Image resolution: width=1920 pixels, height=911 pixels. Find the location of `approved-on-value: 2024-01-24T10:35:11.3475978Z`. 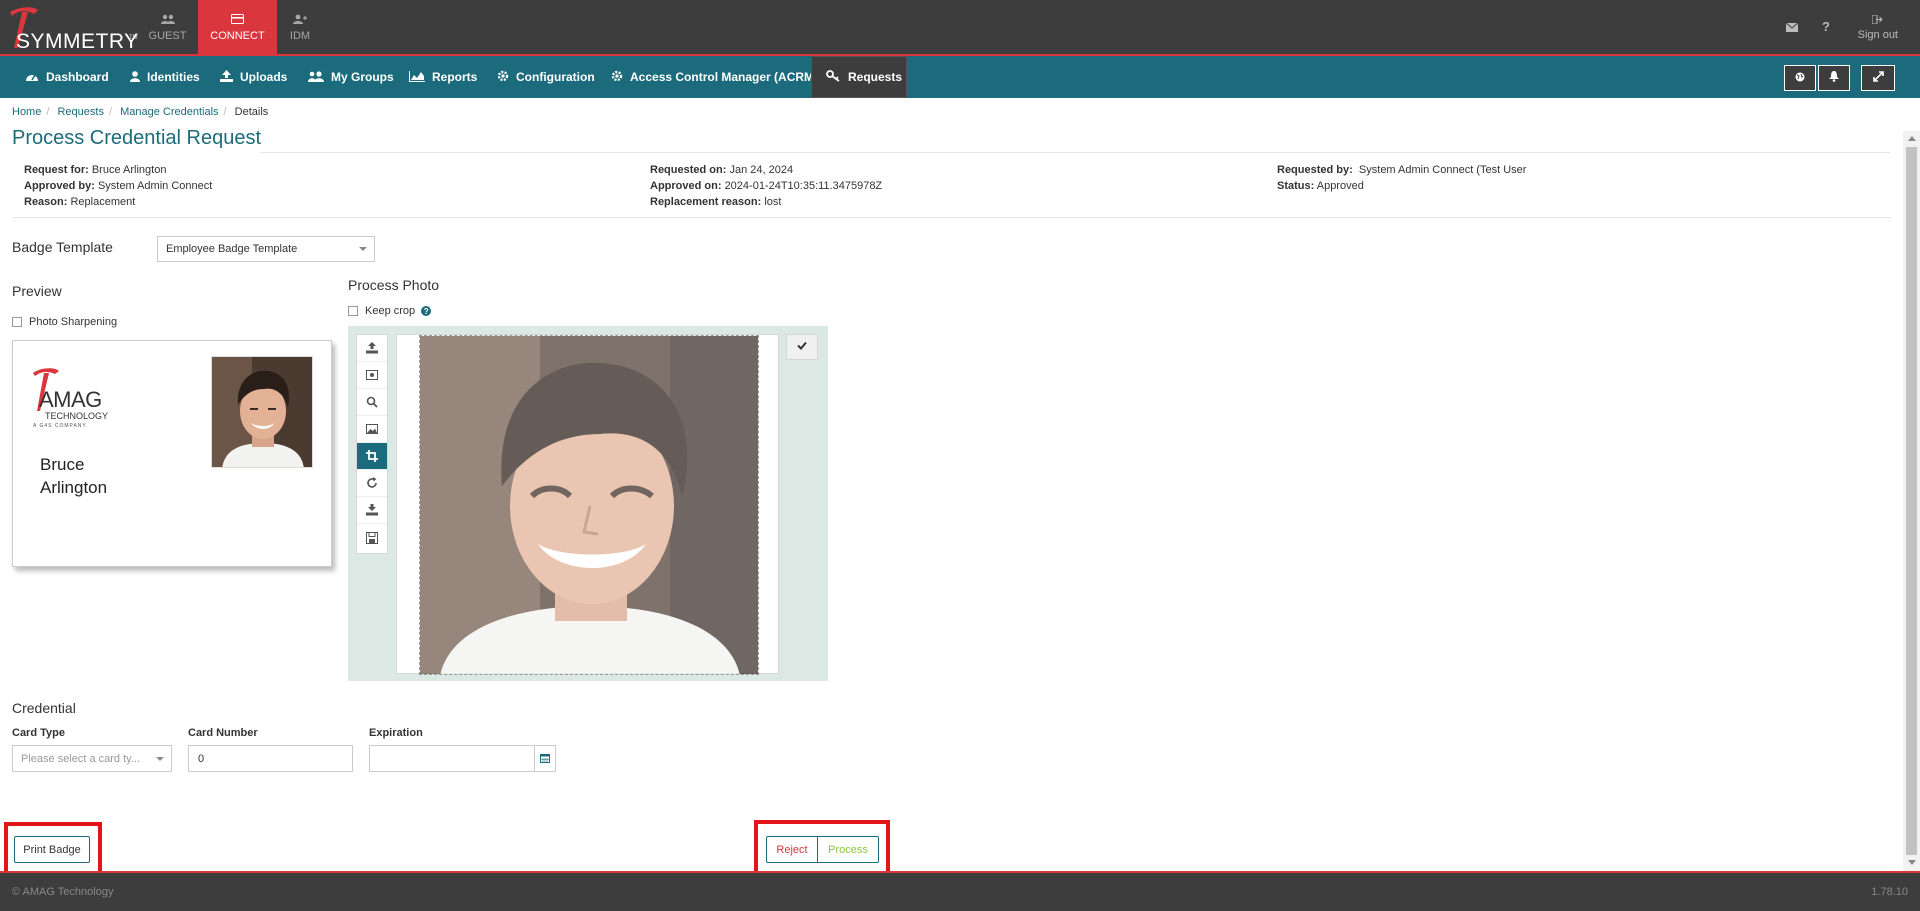

approved-on-value: 2024-01-24T10:35:11.3475978Z is located at coordinates (803, 186).